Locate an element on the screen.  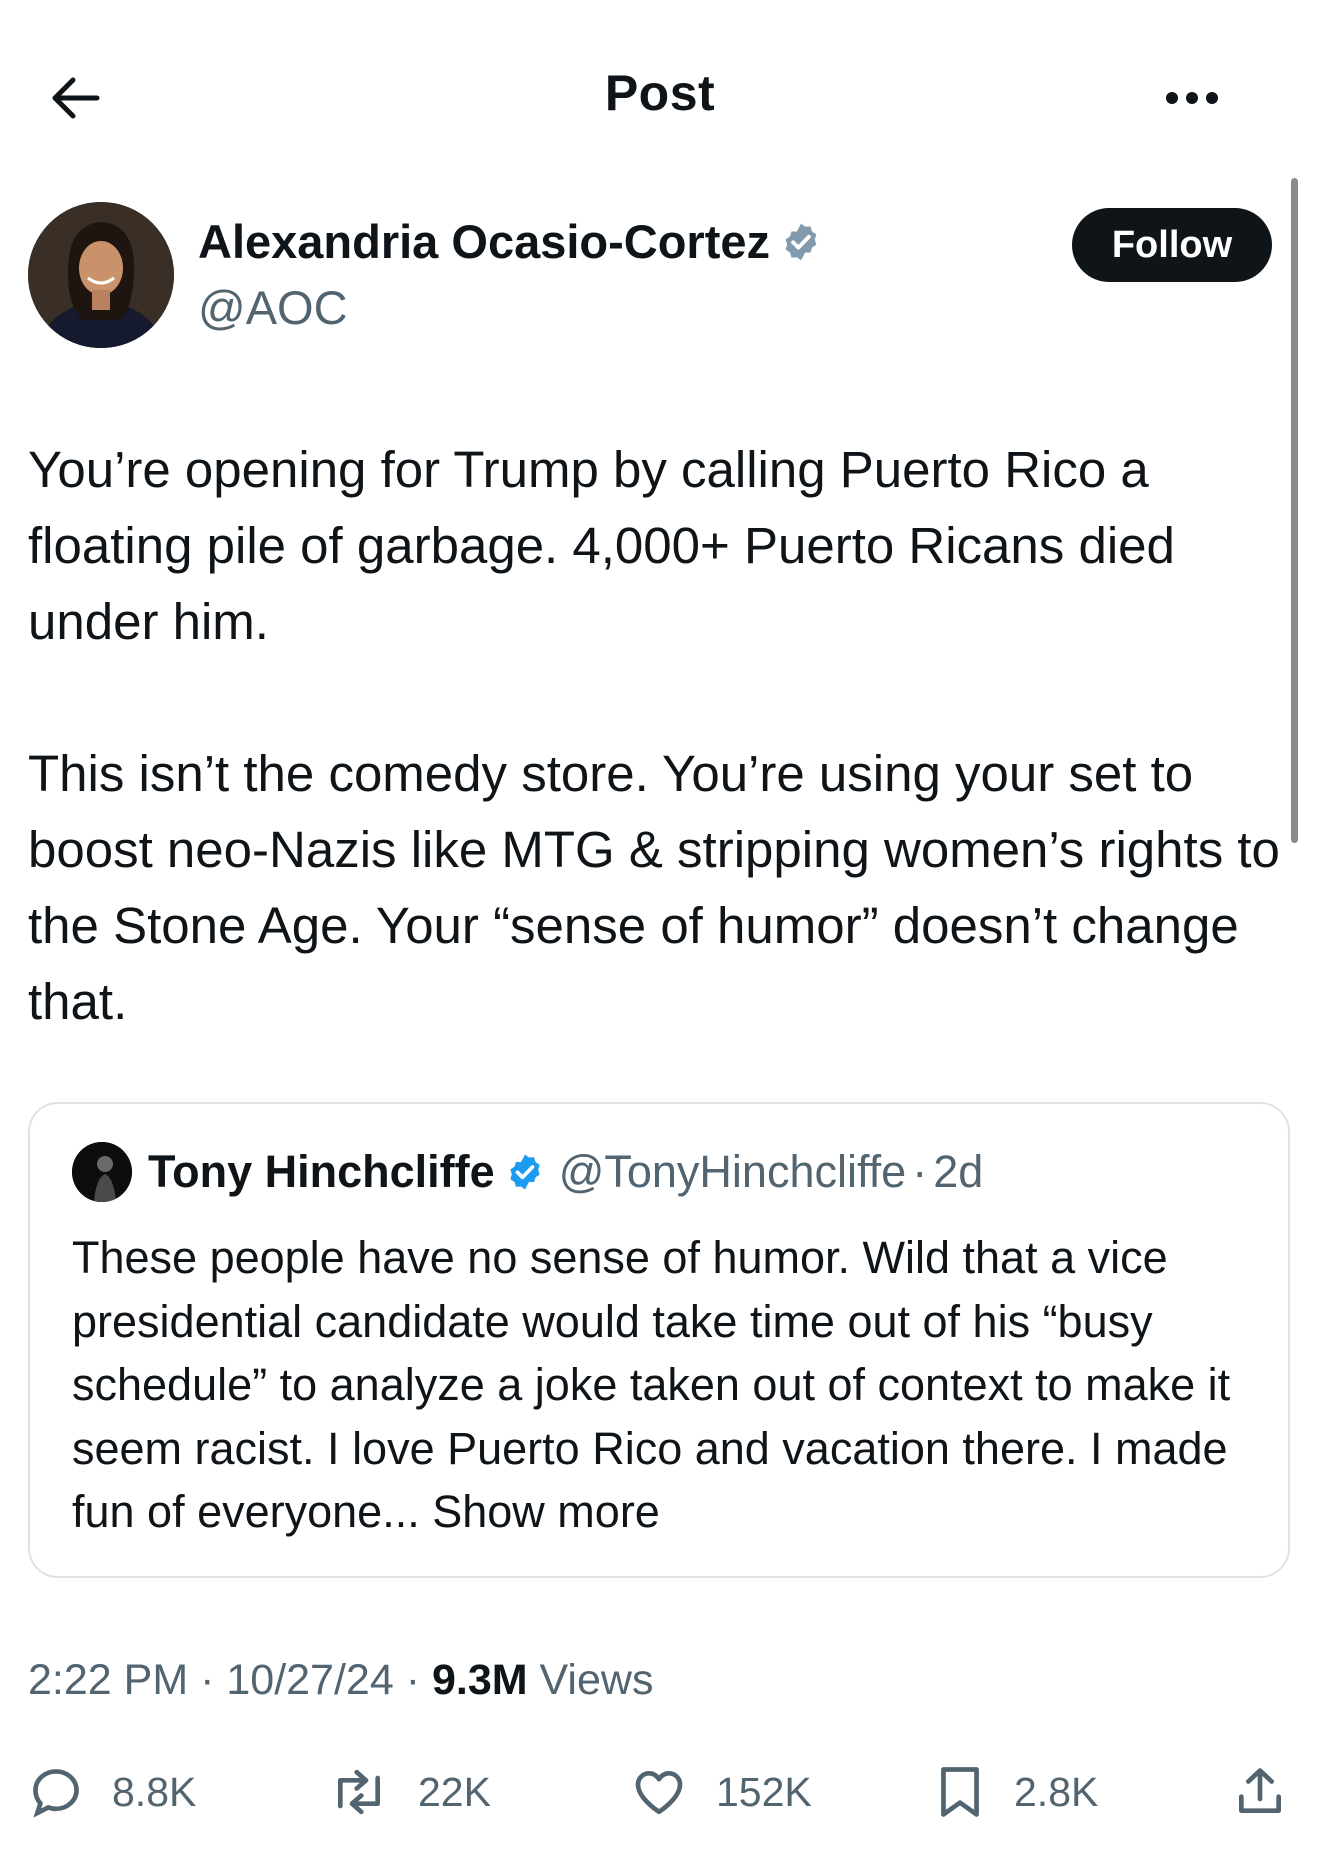
author-handle: @AOC is located at coordinates (273, 307).